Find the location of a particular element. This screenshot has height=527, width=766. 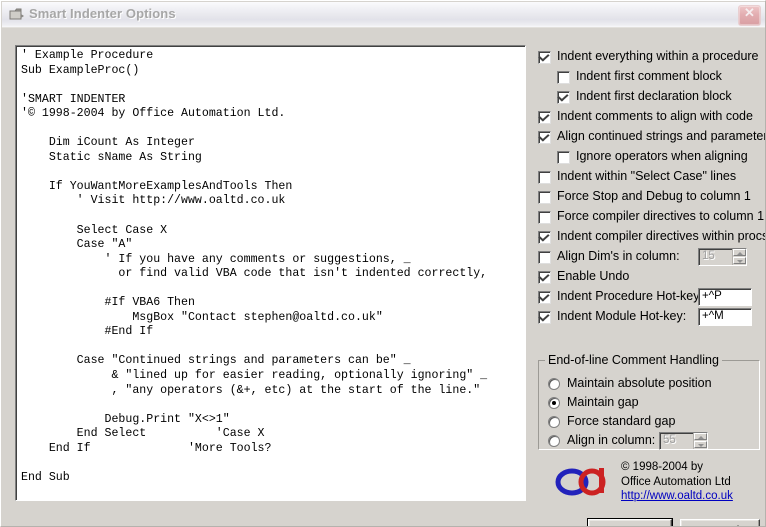

indent-within-select-case-lines-label: Indent within "Select Case" lines is located at coordinates (647, 176).